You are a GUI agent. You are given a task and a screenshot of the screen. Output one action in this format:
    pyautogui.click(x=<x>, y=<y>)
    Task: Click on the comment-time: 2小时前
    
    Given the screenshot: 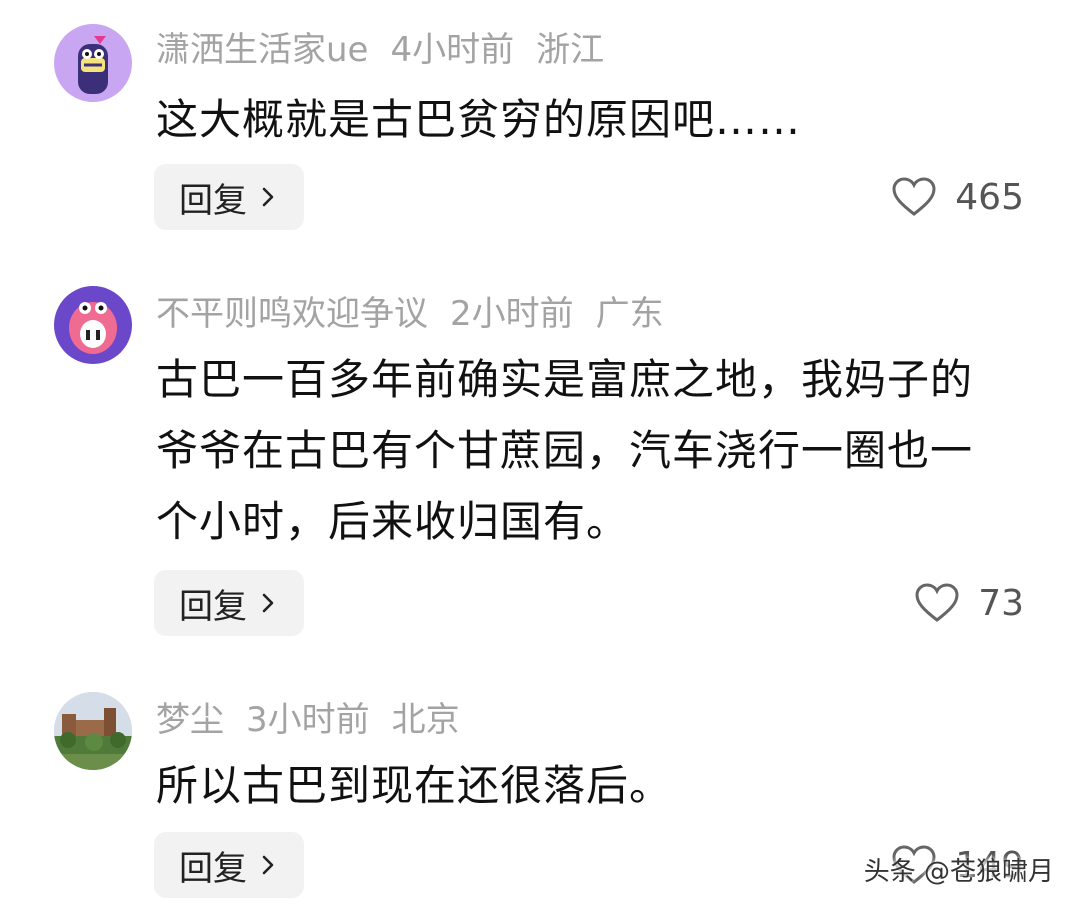 What is the action you would take?
    pyautogui.click(x=512, y=314)
    